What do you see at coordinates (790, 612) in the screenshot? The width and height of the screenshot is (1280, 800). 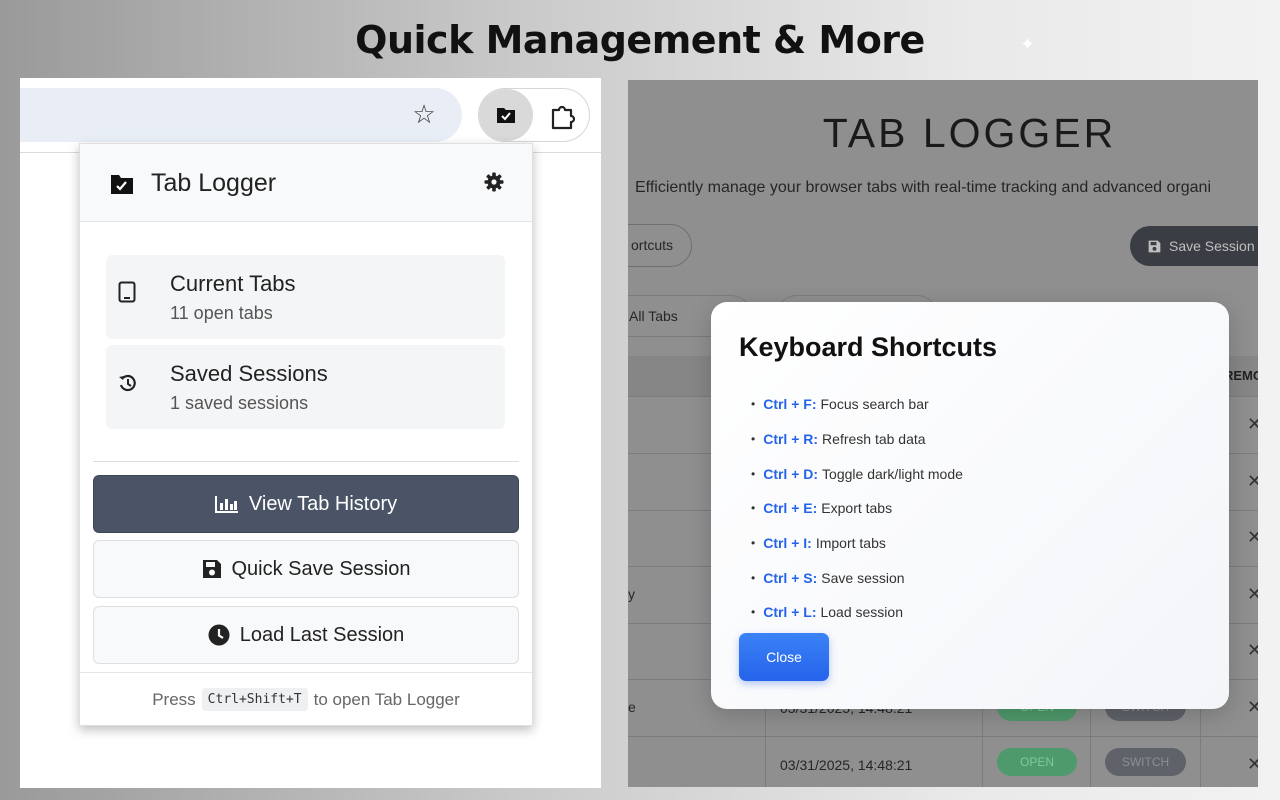 I see `shortcut-key: Ctrl + L:` at bounding box center [790, 612].